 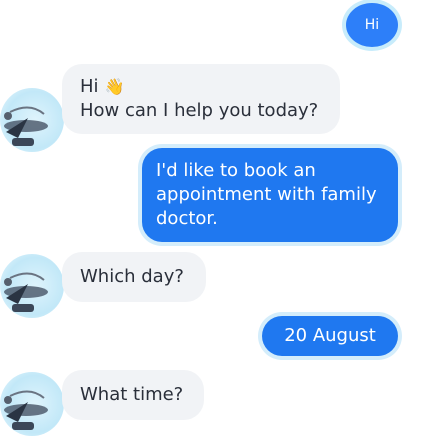 What do you see at coordinates (199, 110) in the screenshot?
I see `greeting-question-text: How can I help you today?` at bounding box center [199, 110].